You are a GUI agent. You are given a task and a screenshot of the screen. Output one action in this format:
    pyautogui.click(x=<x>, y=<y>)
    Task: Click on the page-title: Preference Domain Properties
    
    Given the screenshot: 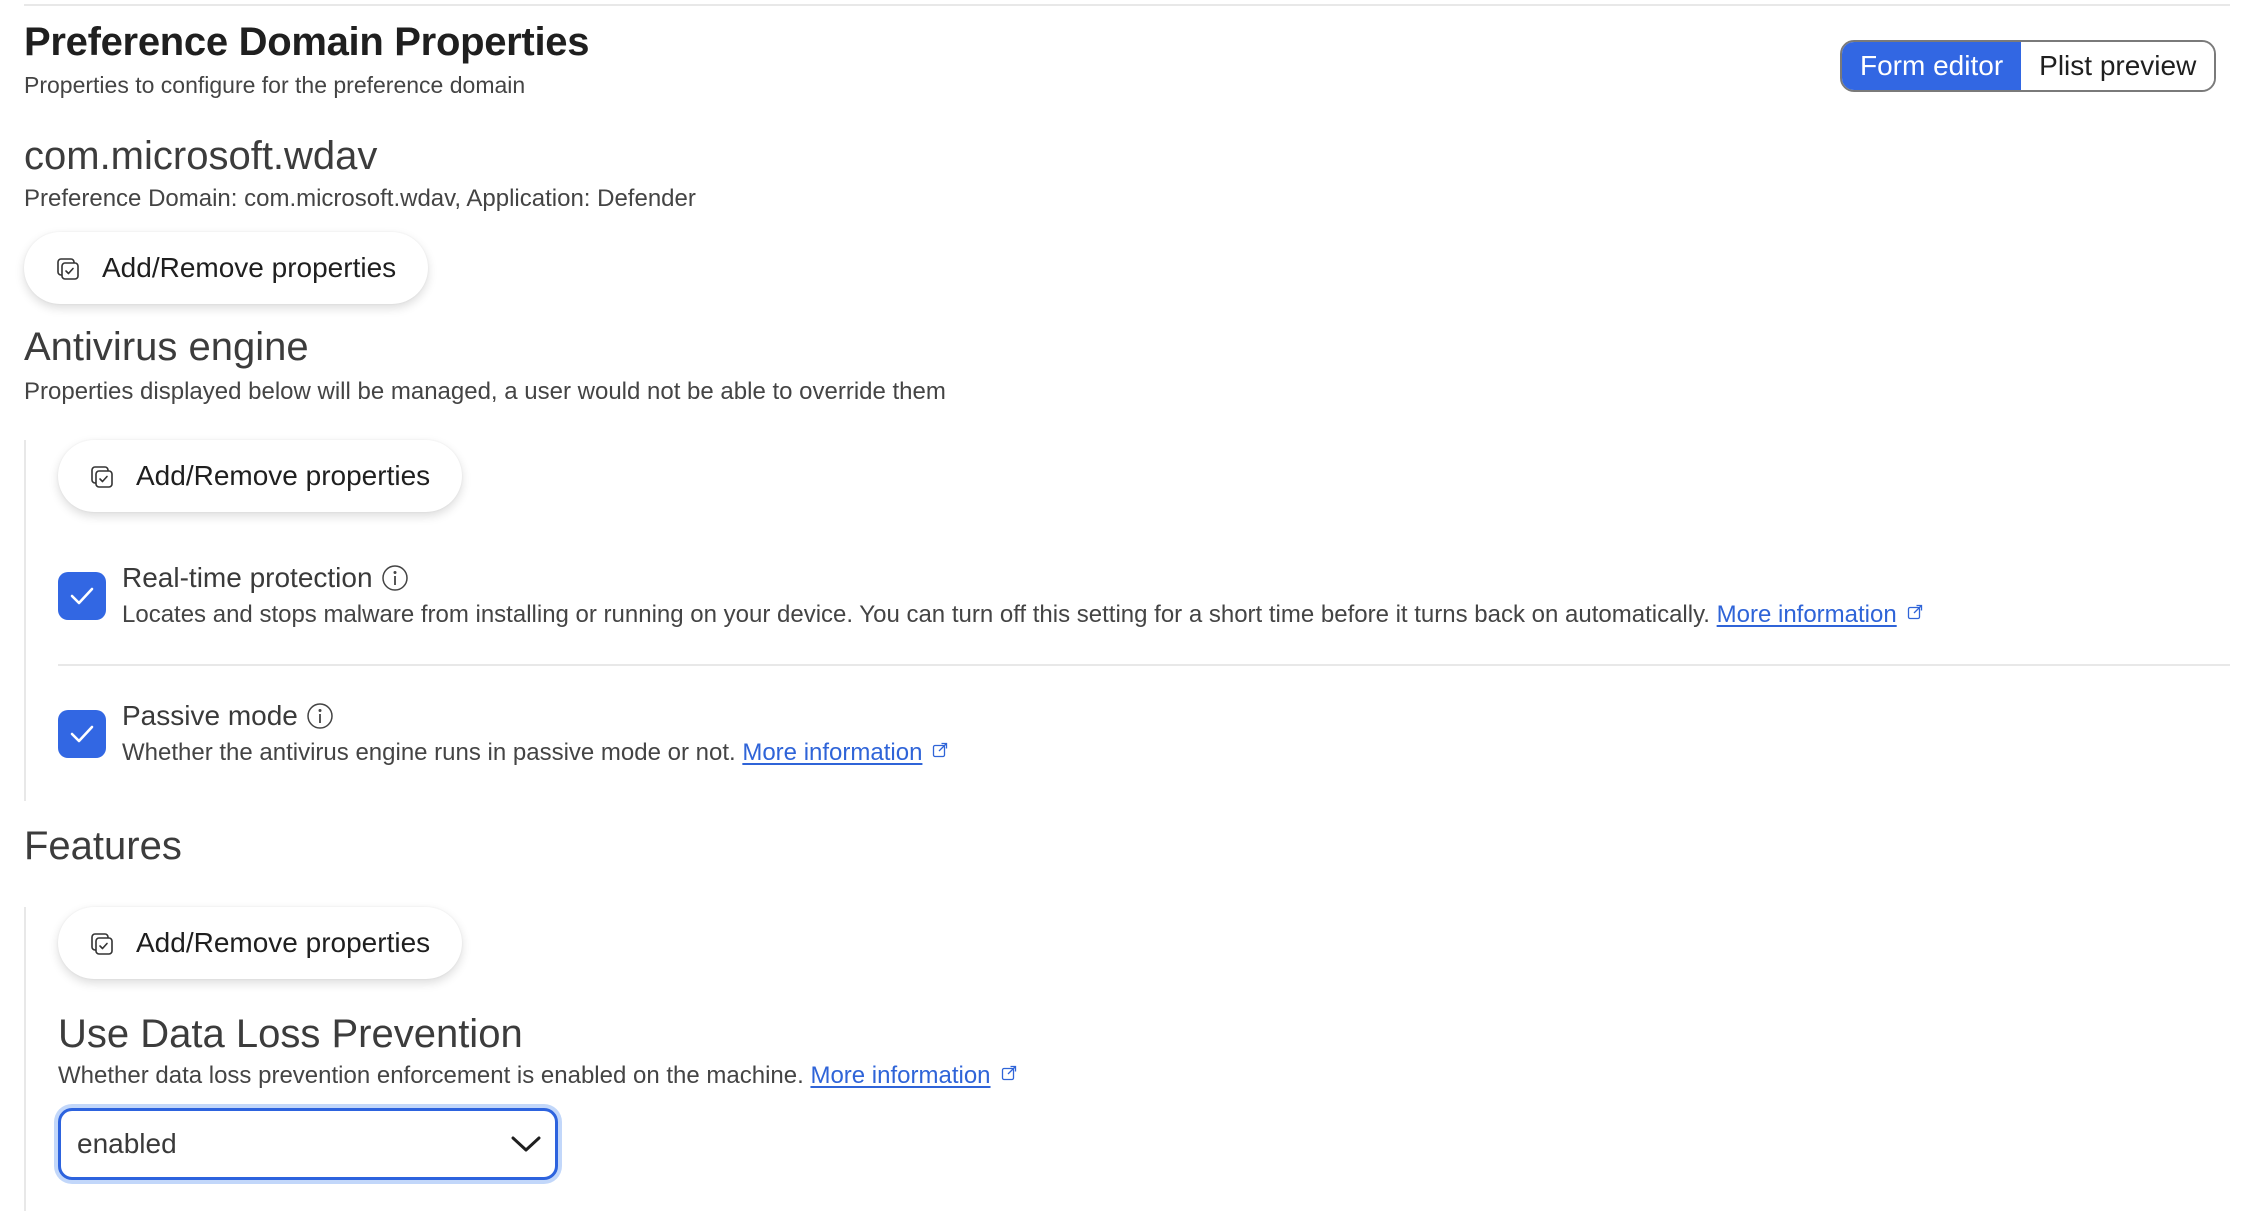 What is the action you would take?
    pyautogui.click(x=307, y=42)
    